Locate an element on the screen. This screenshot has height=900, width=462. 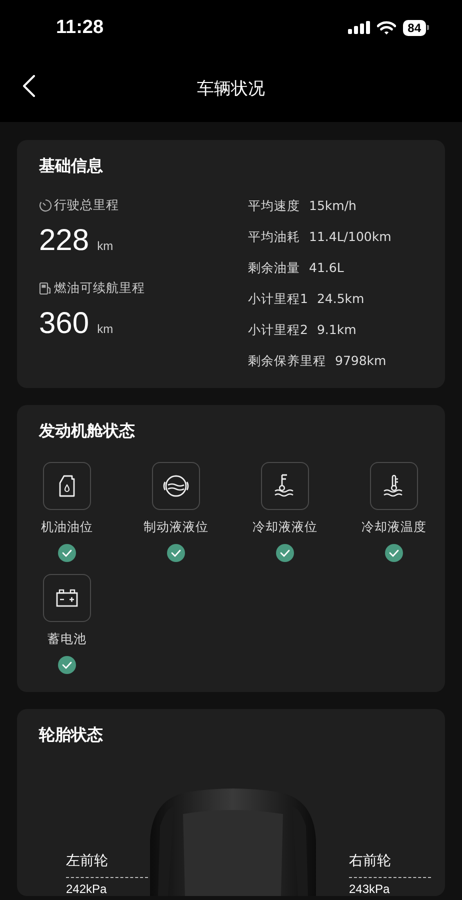
page-title: 车辆状况 is located at coordinates (231, 89).